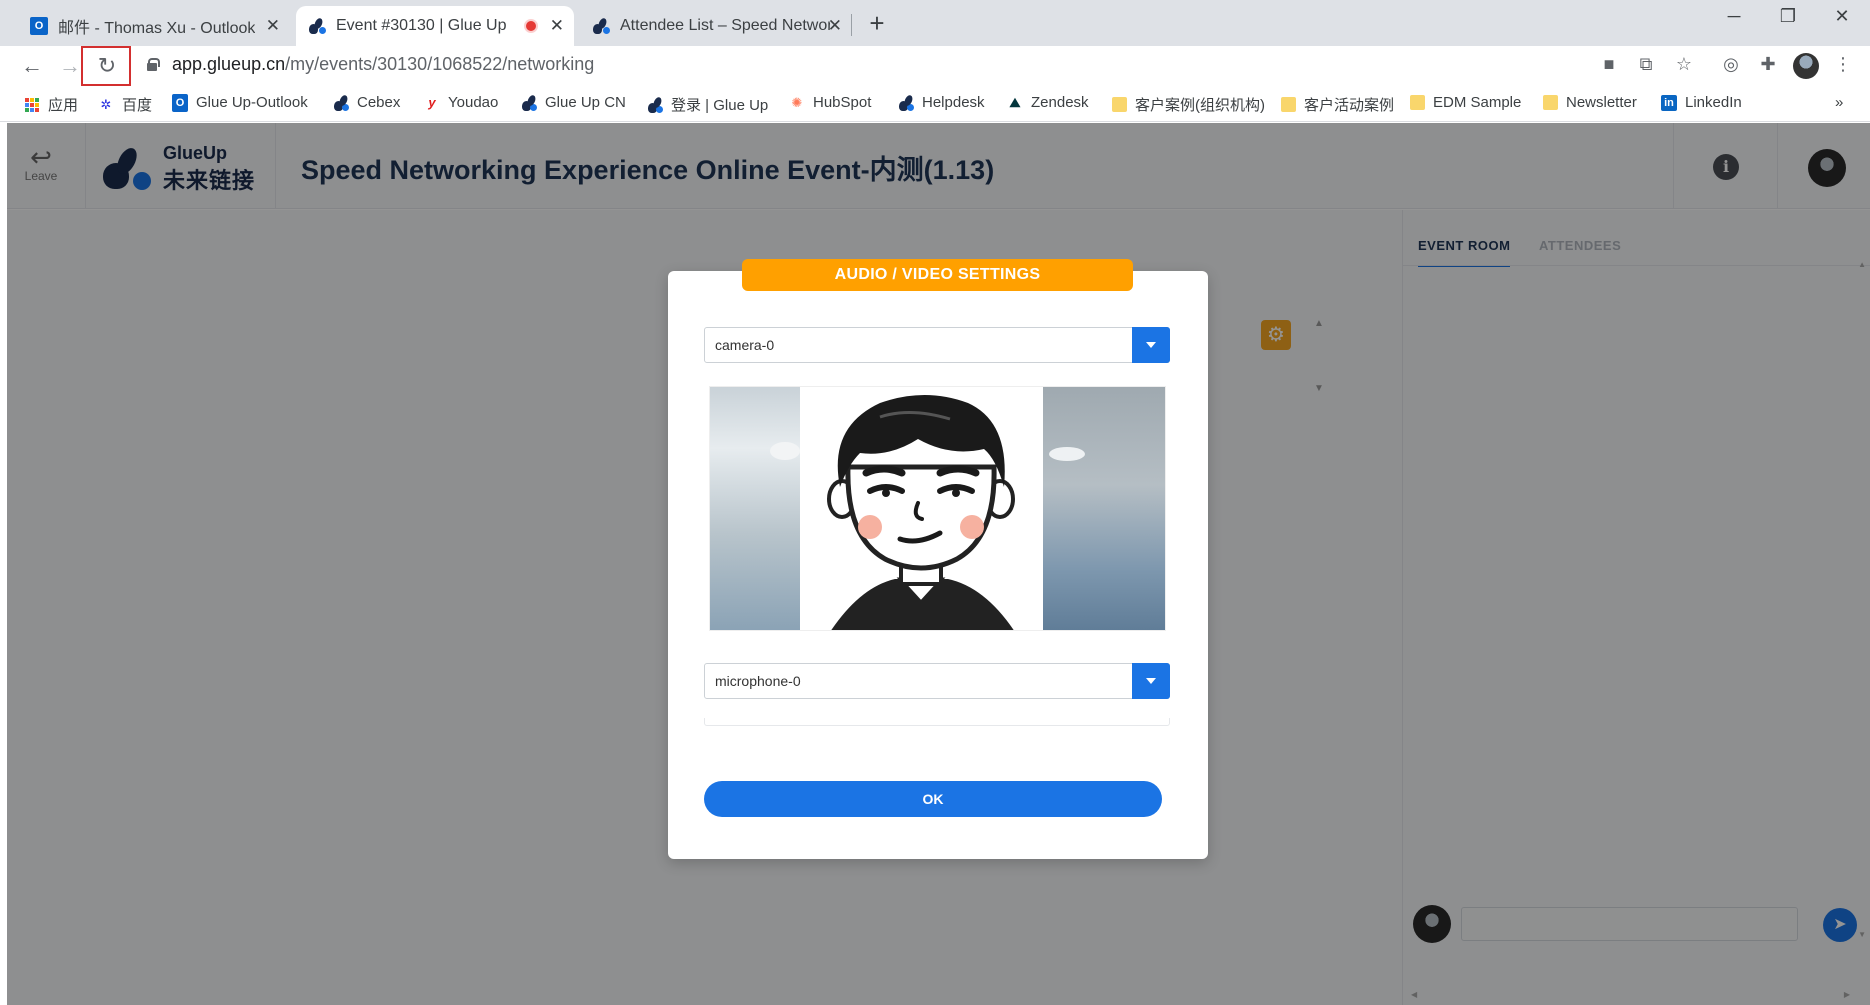 The image size is (1870, 1005). Describe the element at coordinates (432, 102) in the screenshot. I see `youdao-icon: y` at that location.